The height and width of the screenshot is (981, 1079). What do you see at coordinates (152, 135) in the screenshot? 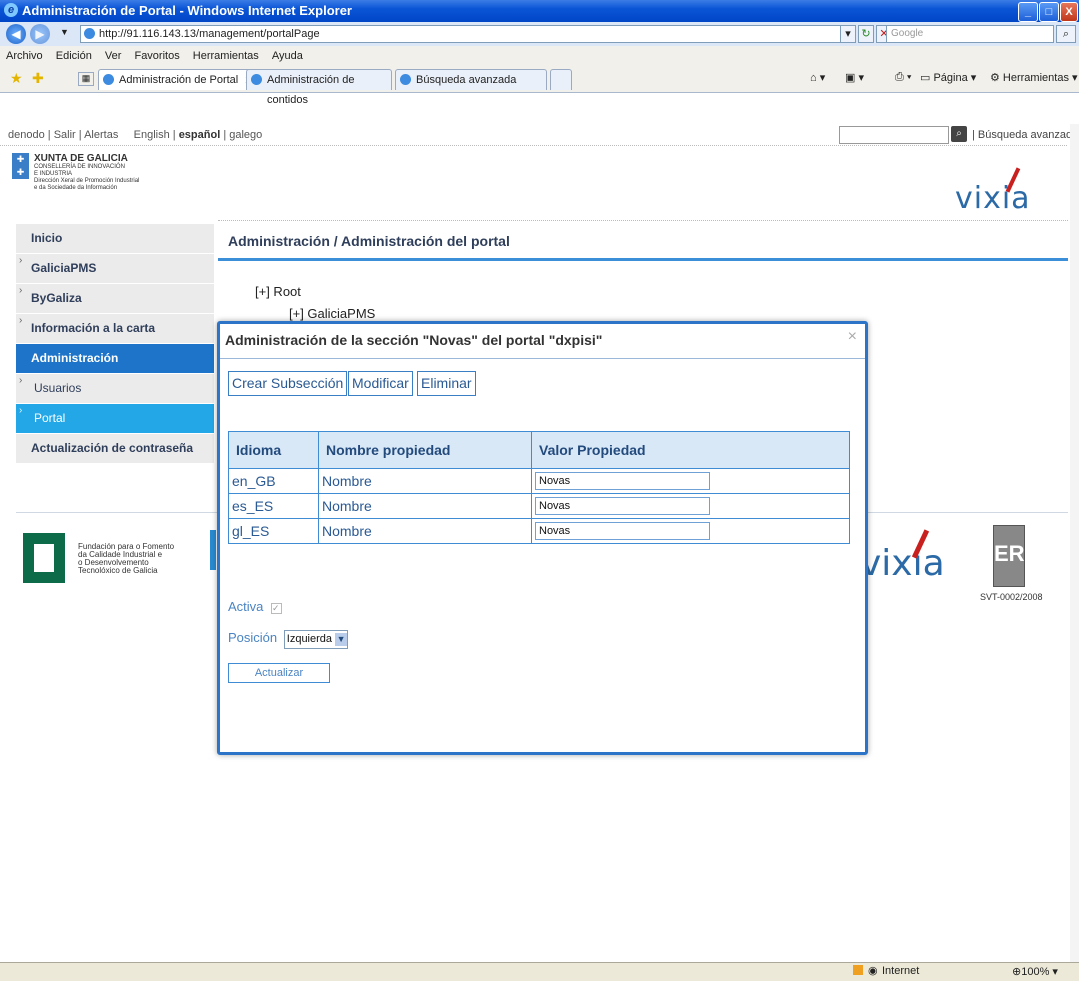
I see `lang-en-link: English` at bounding box center [152, 135].